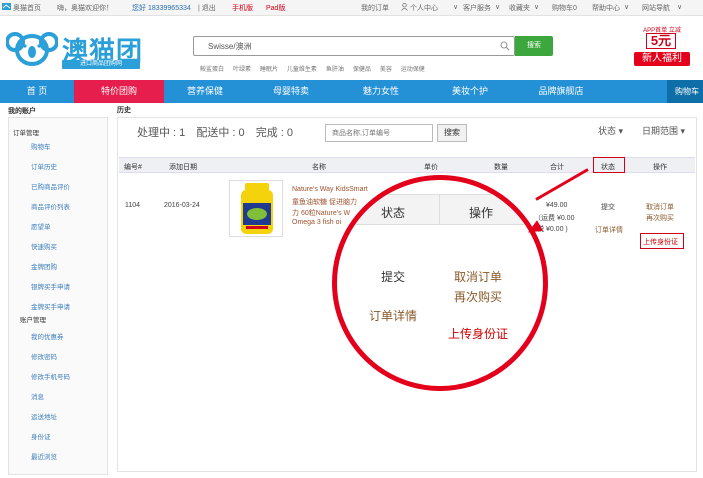  Describe the element at coordinates (44, 166) in the screenshot. I see `sidebar-item-order-history: 订单历史` at that location.